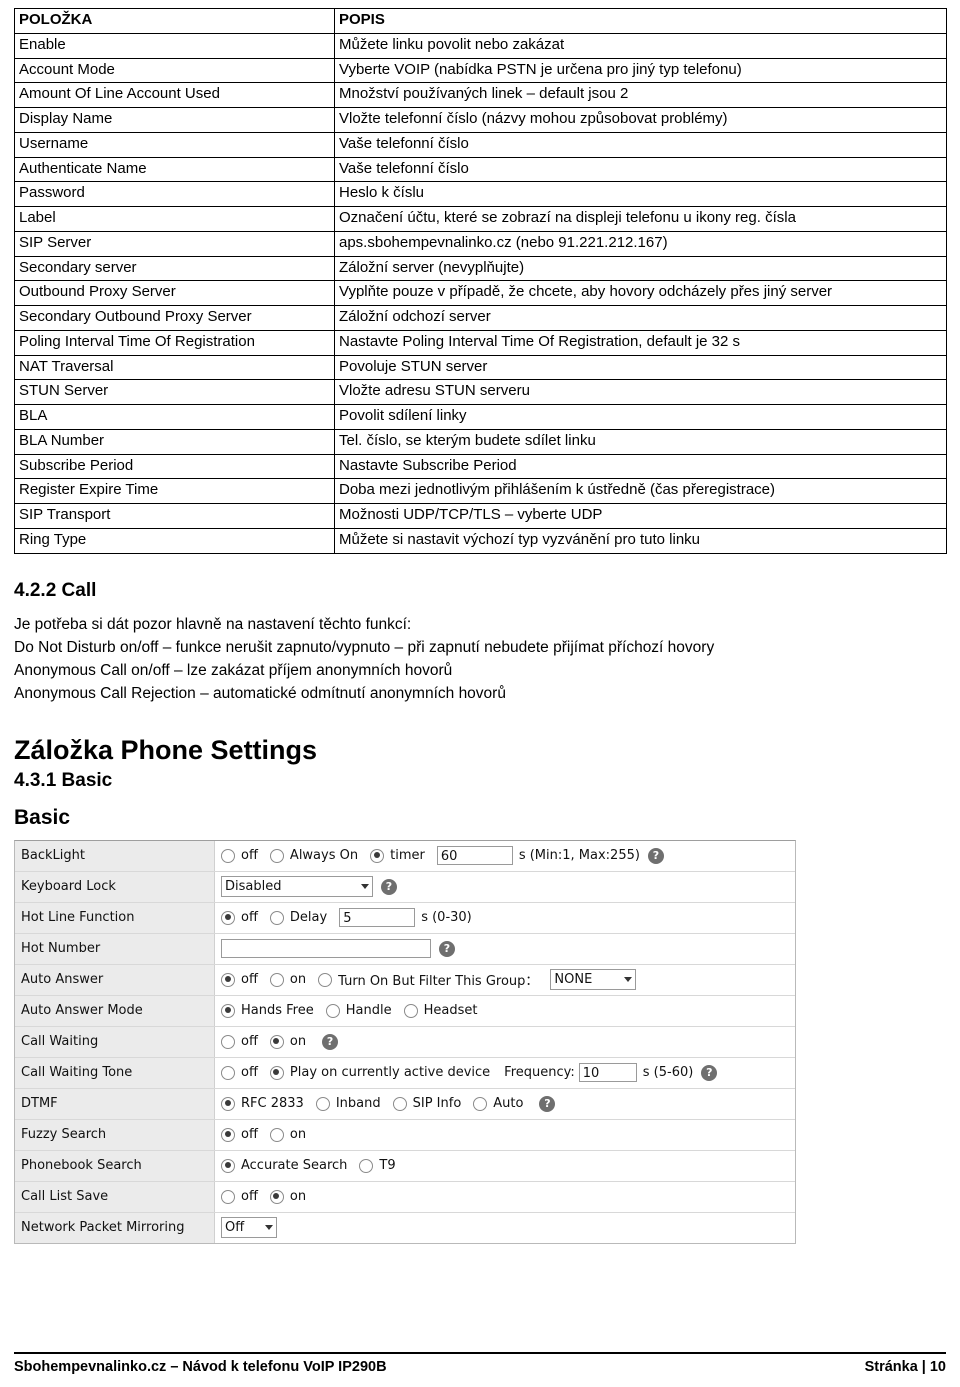 Image resolution: width=960 pixels, height=1387 pixels. Describe the element at coordinates (322, 1103) in the screenshot. I see `dtmf-inband-radio` at that location.